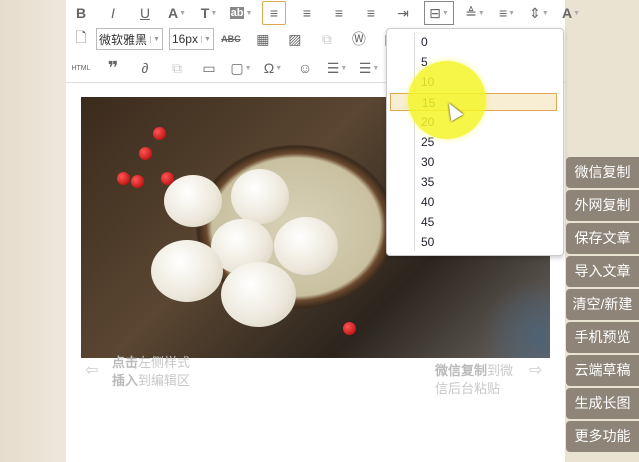  What do you see at coordinates (305, 68) in the screenshot?
I see `emoji-icon: ☺` at bounding box center [305, 68].